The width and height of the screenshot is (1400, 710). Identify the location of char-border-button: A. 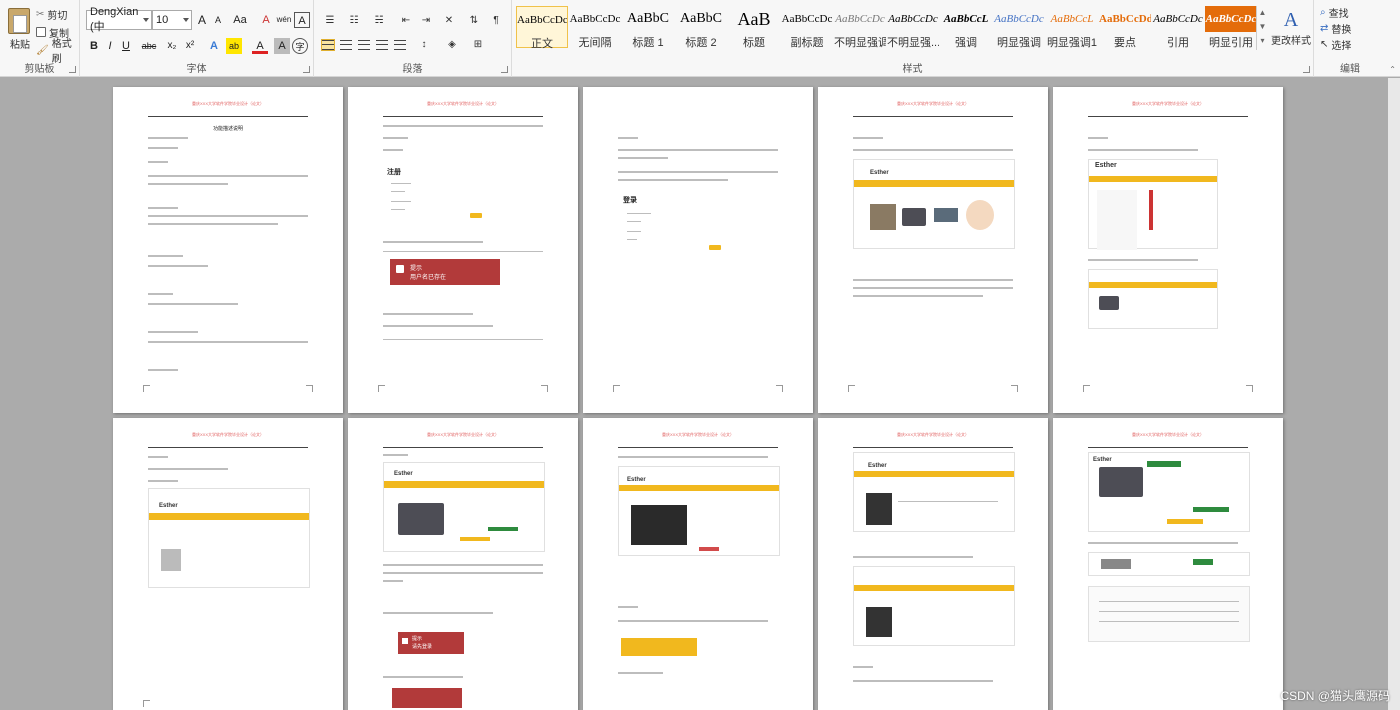
(302, 20).